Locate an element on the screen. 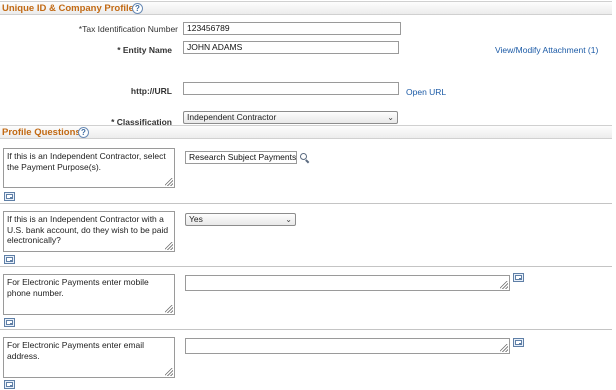  section-title: Unique ID & Company Profile is located at coordinates (68, 8).